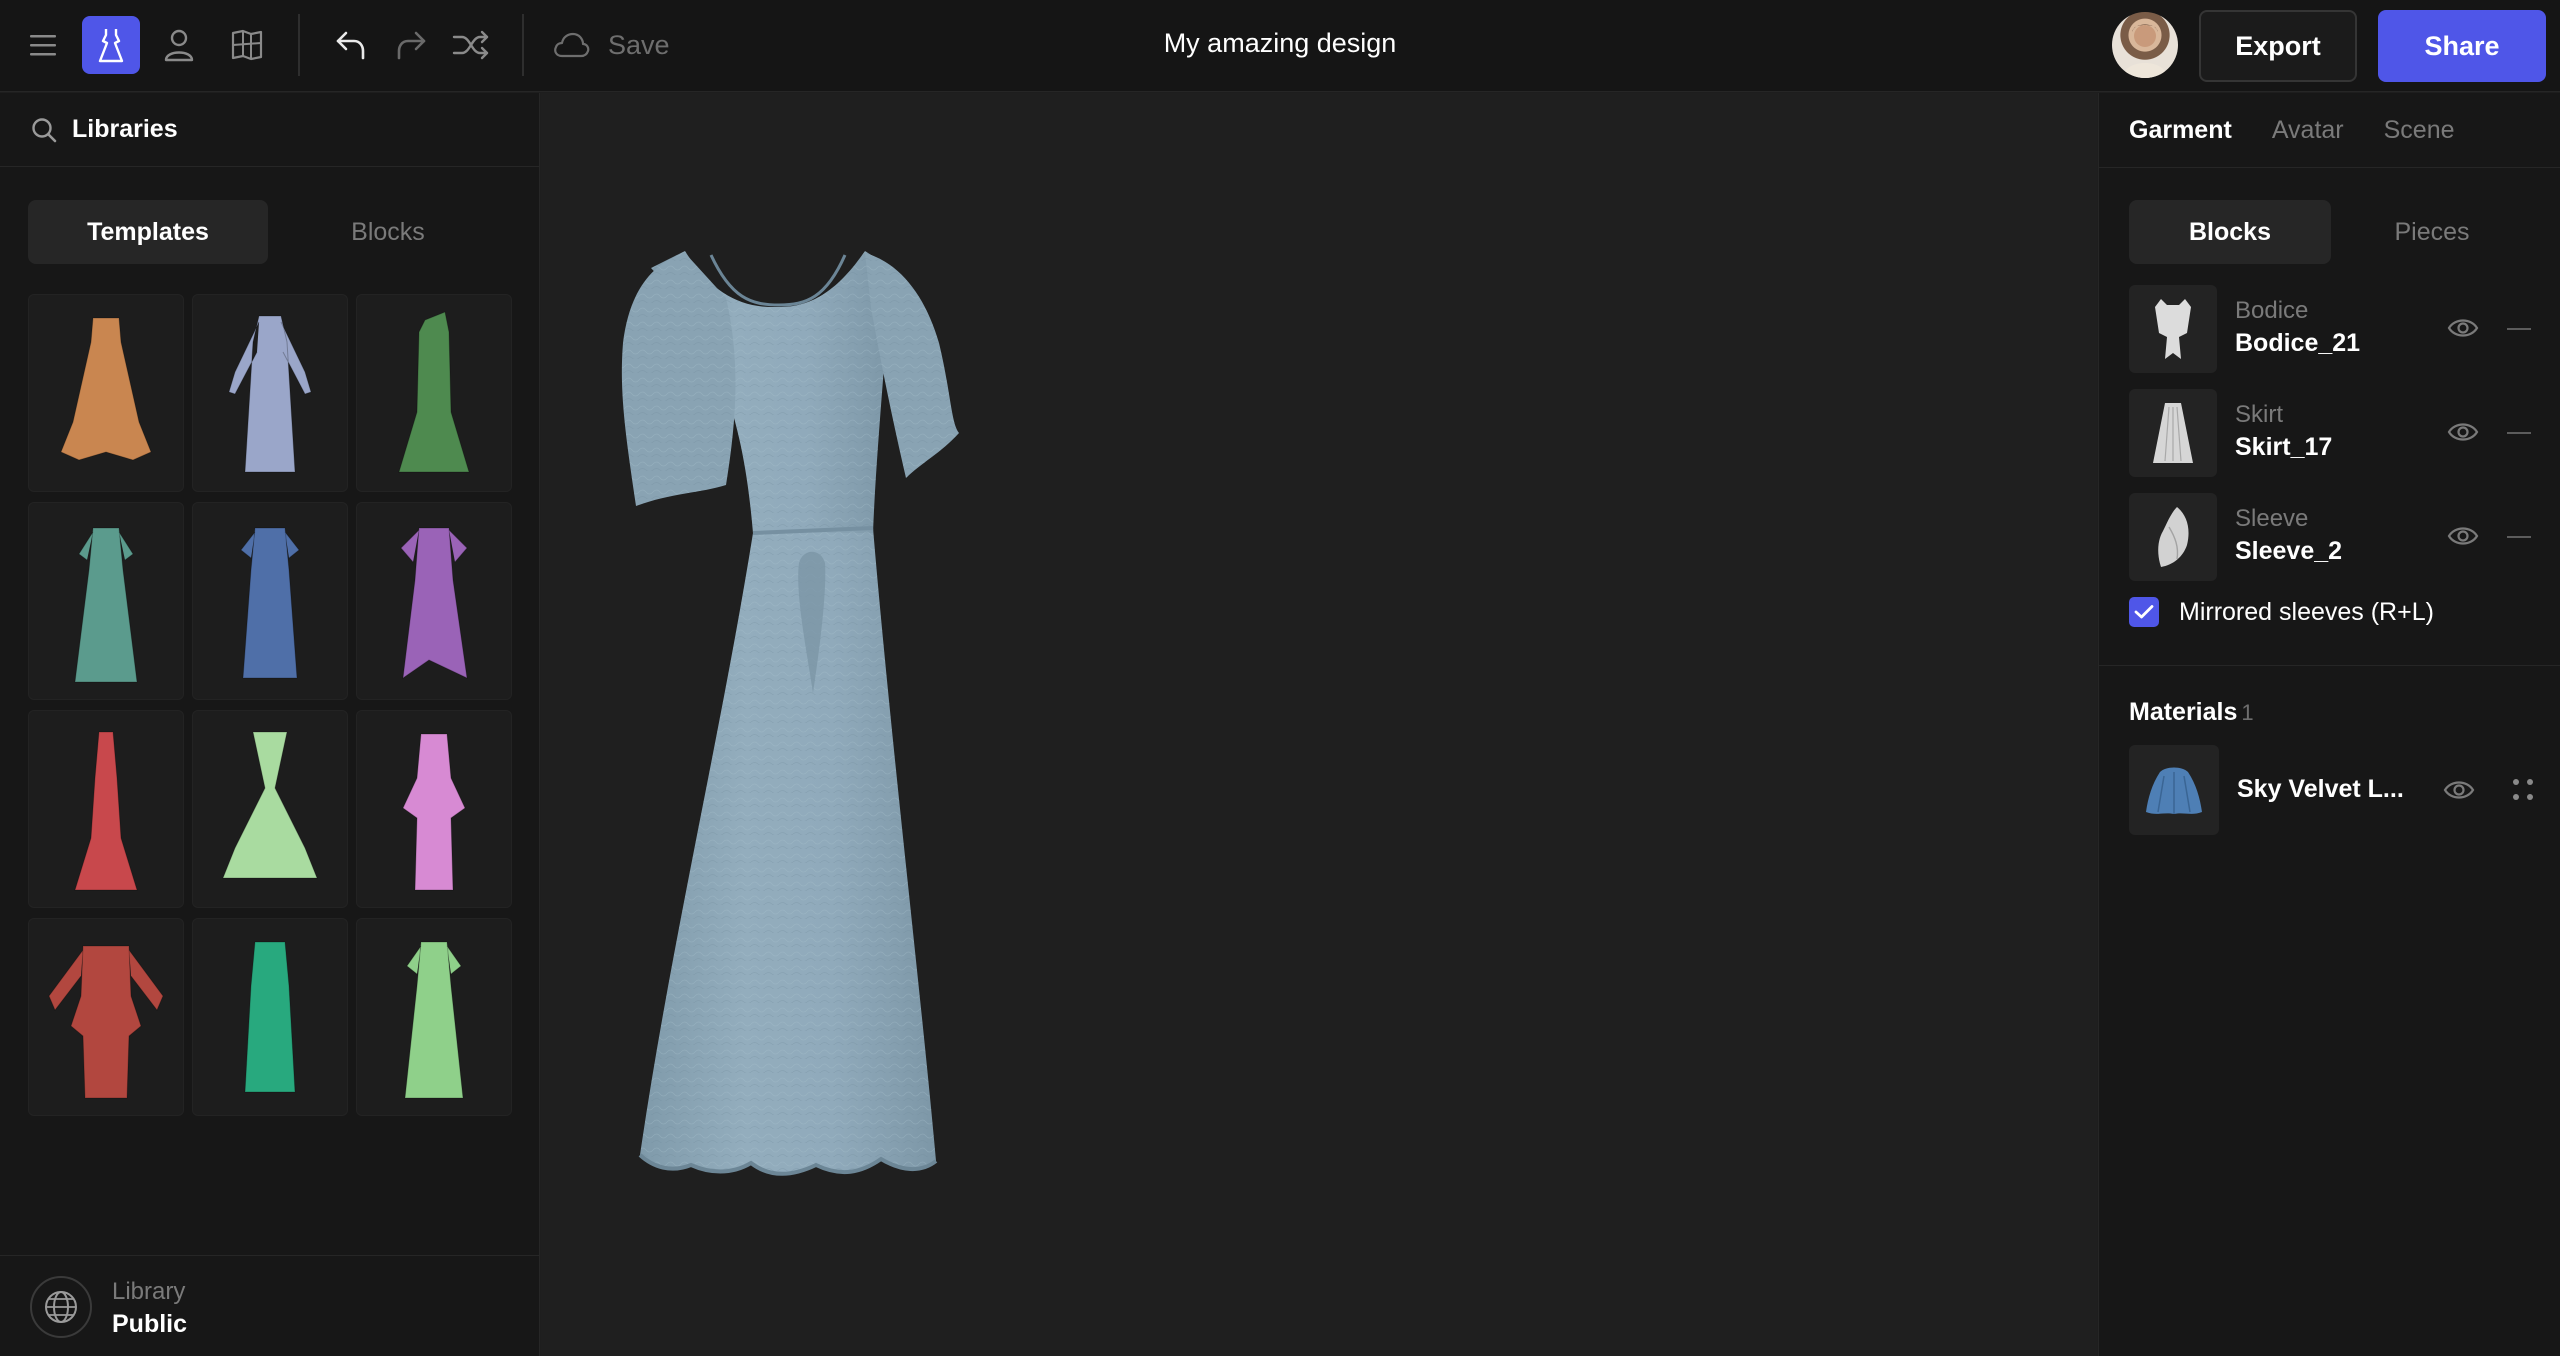 This screenshot has width=2560, height=1356. I want to click on material-thumbnail, so click(2174, 790).